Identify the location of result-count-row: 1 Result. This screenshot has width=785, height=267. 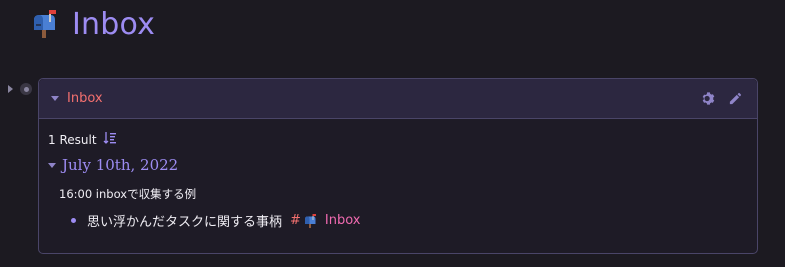
(82, 139).